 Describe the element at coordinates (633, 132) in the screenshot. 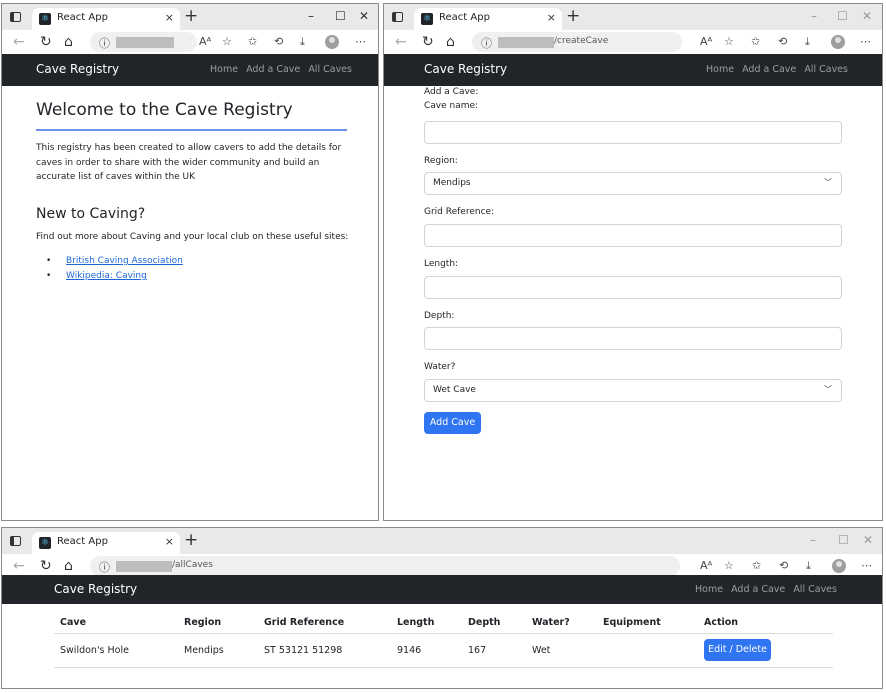

I see `cave-name-input` at that location.